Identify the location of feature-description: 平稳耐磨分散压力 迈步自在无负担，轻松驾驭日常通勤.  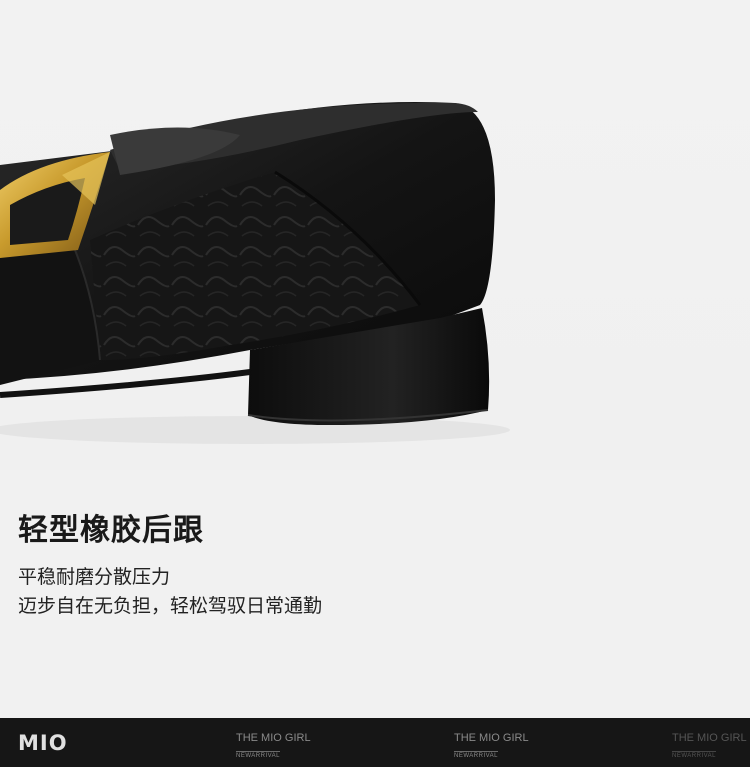
(170, 592).